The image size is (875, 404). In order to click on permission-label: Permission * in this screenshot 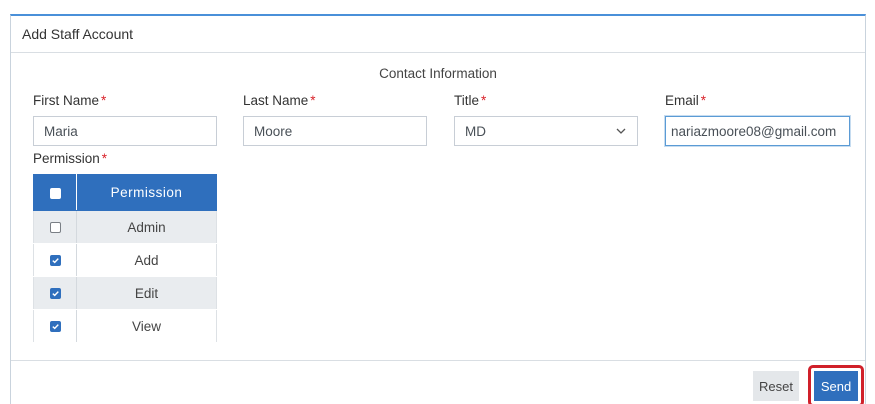, I will do `click(70, 158)`.